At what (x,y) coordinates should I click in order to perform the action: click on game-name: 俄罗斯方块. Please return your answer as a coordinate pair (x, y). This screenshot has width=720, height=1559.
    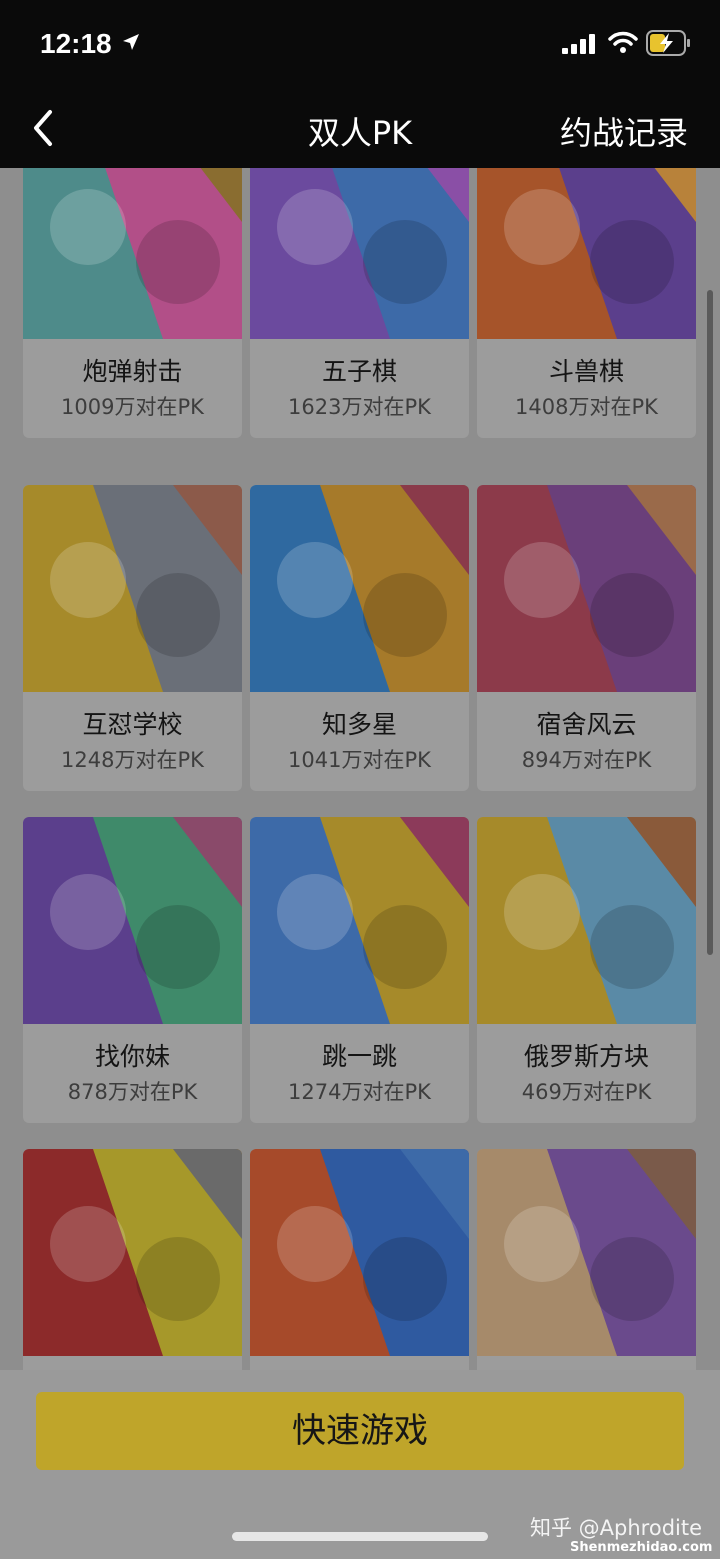
    Looking at the image, I should click on (586, 1056).